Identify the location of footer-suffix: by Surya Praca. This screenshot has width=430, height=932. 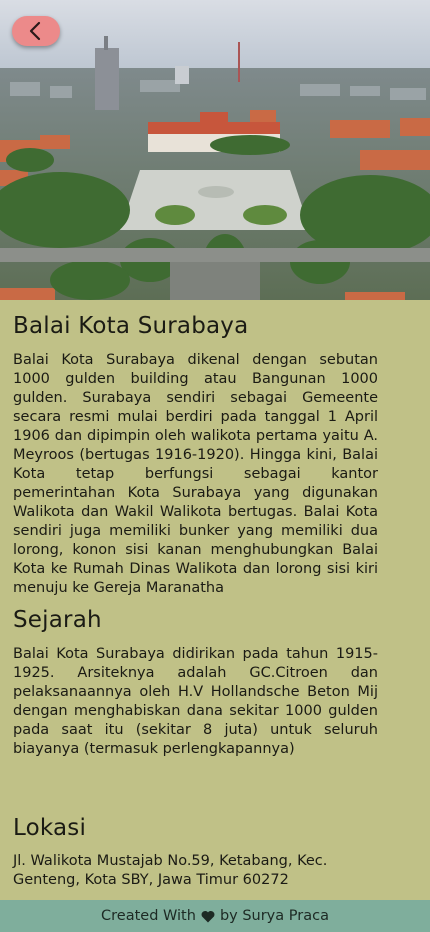
(274, 916).